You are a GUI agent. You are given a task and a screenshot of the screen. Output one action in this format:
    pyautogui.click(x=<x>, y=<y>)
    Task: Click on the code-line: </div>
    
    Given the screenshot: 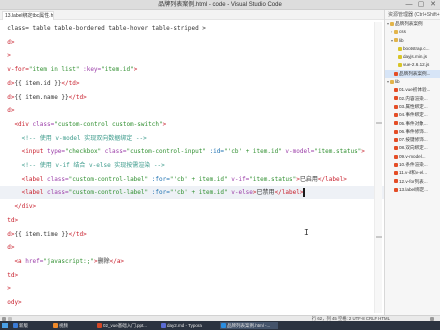 What is the action you would take?
    pyautogui.click(x=192, y=206)
    